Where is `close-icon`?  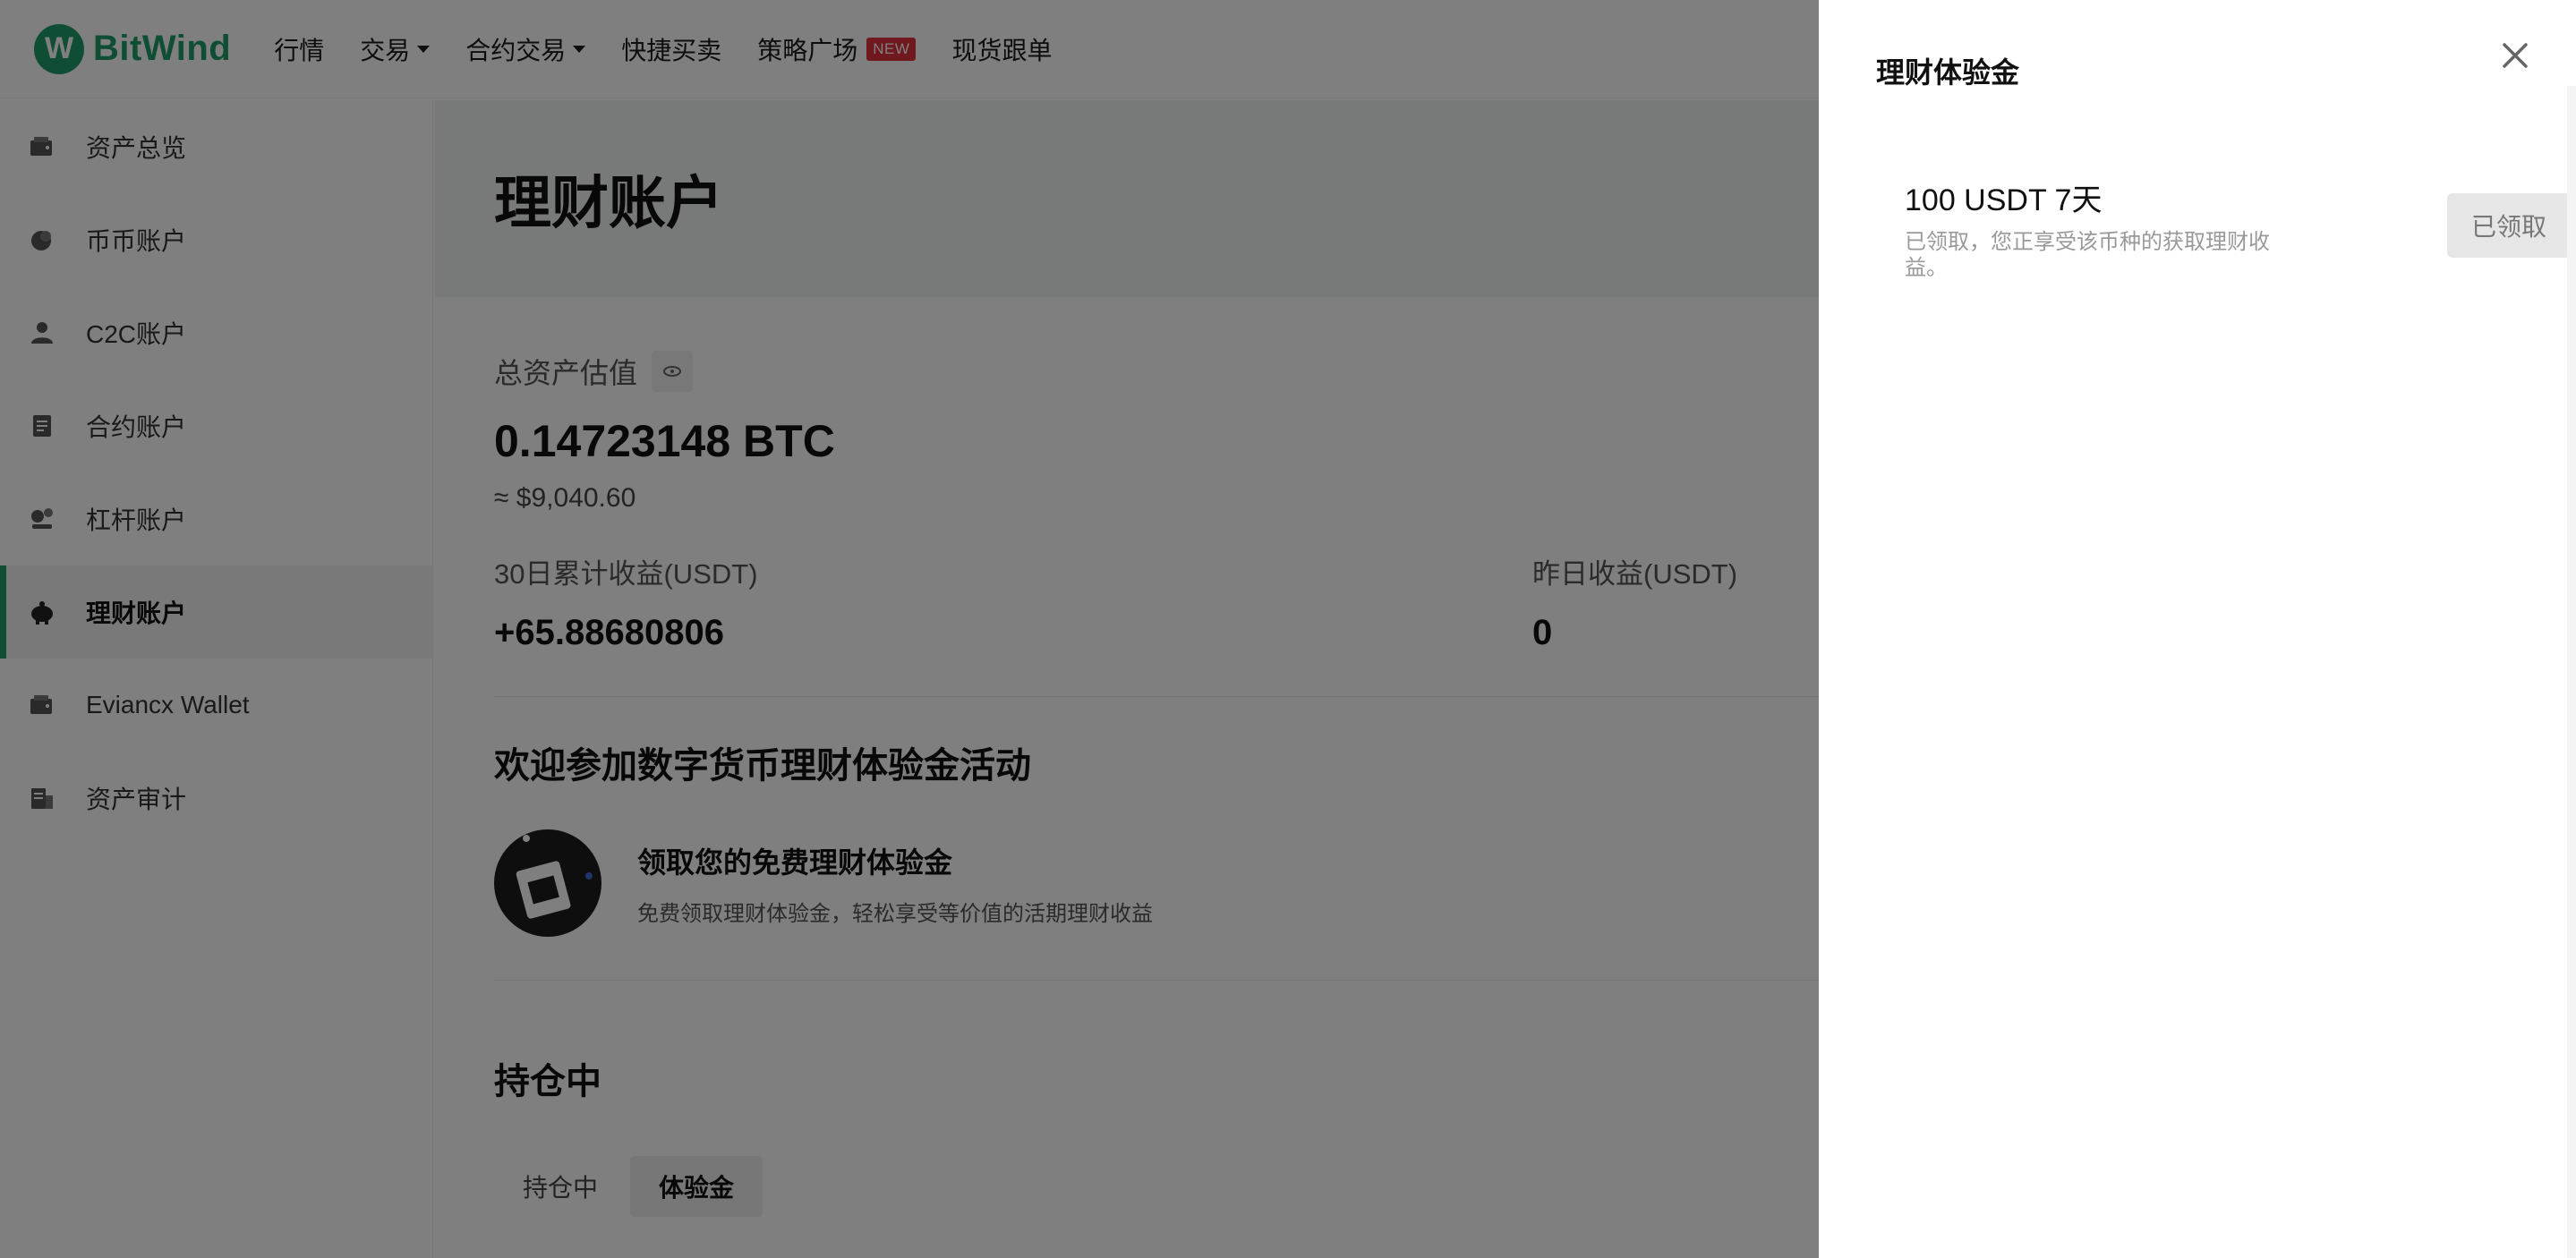 close-icon is located at coordinates (2515, 55).